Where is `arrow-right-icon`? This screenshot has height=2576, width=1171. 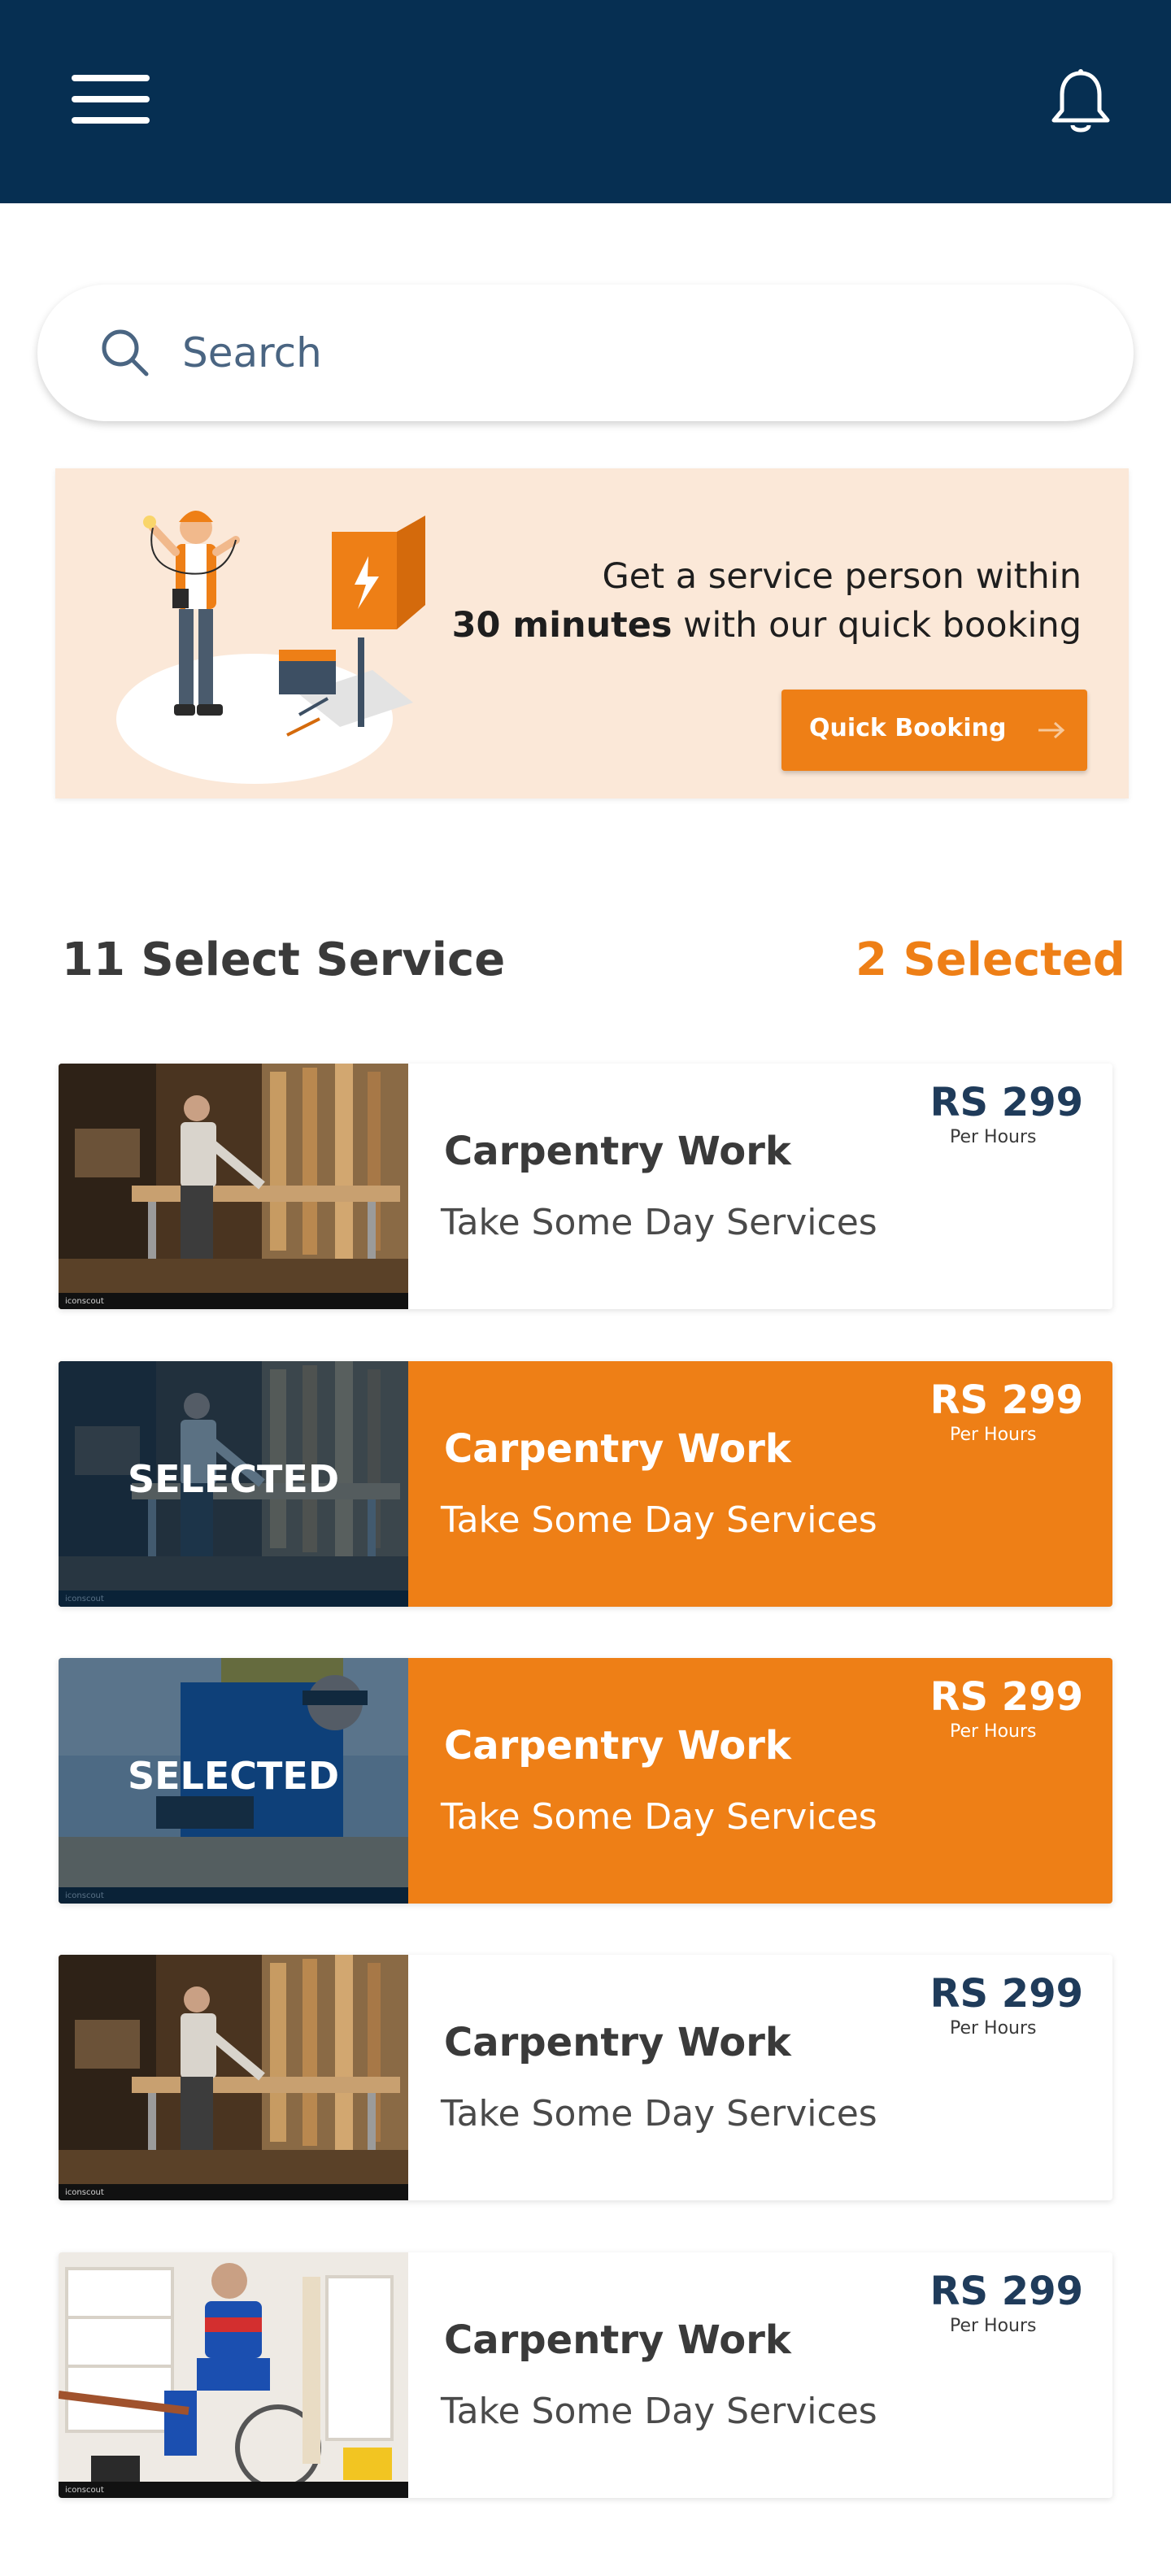
arrow-right-icon is located at coordinates (1052, 731).